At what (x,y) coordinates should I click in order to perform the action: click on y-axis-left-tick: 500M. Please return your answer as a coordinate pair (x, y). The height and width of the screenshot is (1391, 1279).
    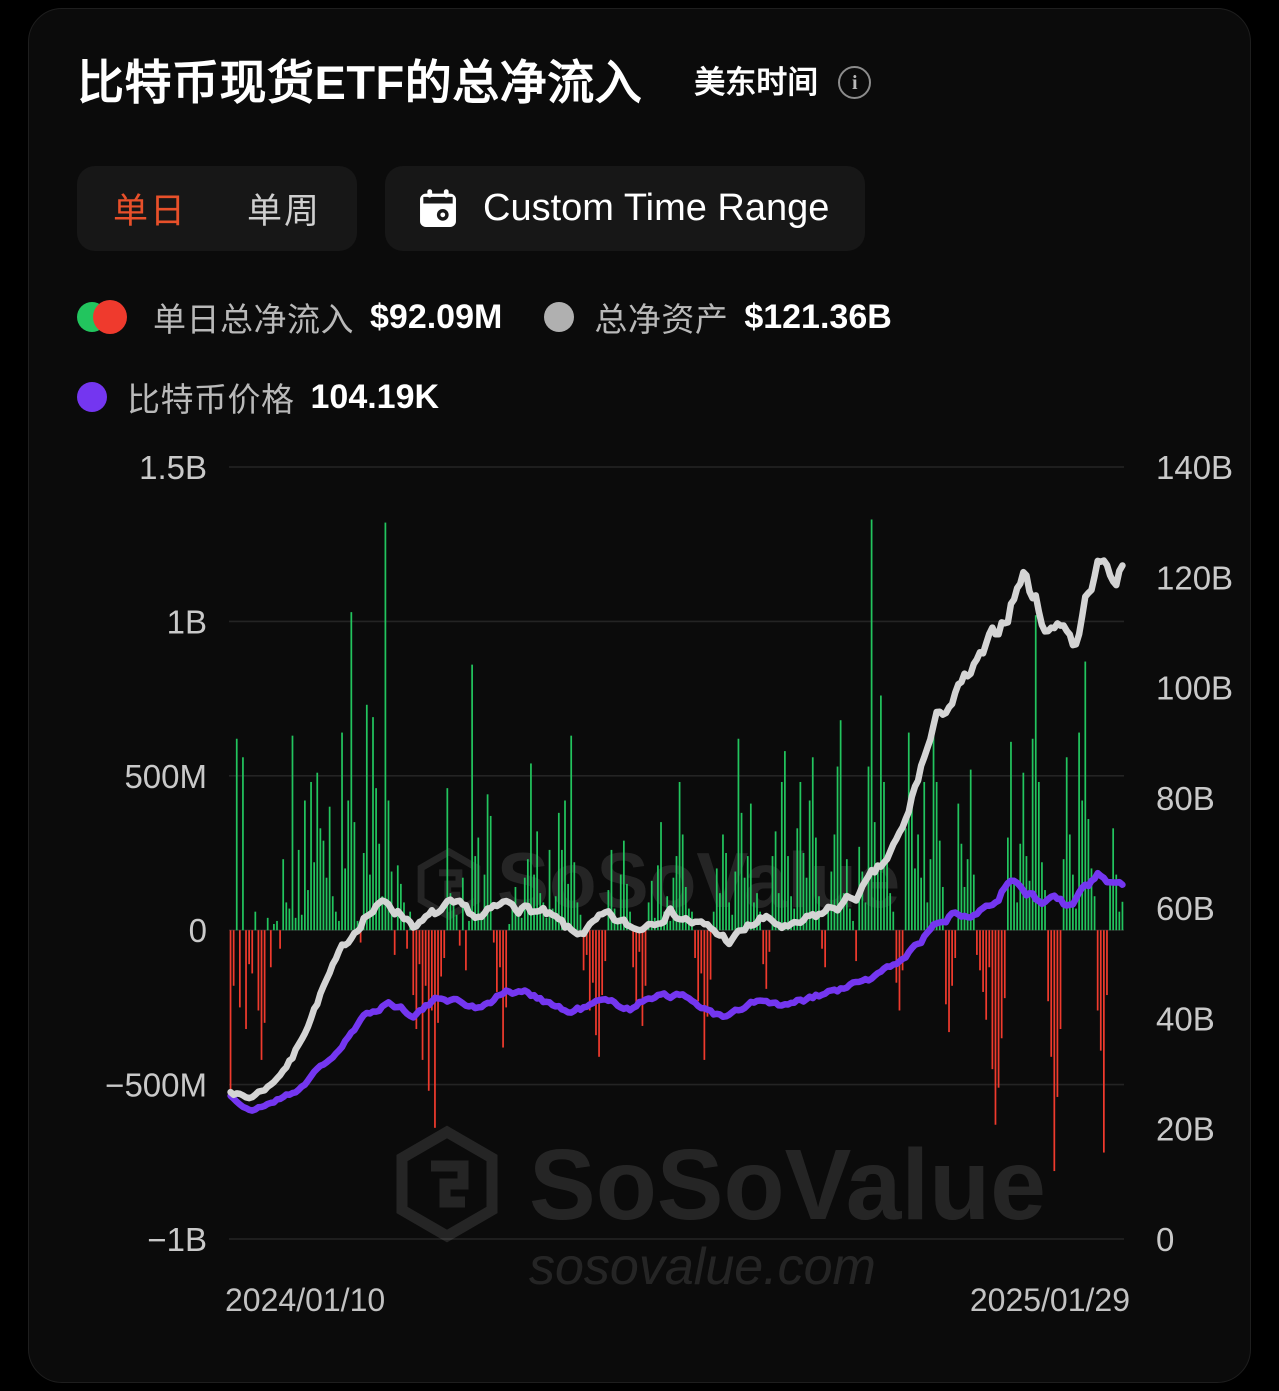
    Looking at the image, I should click on (165, 776).